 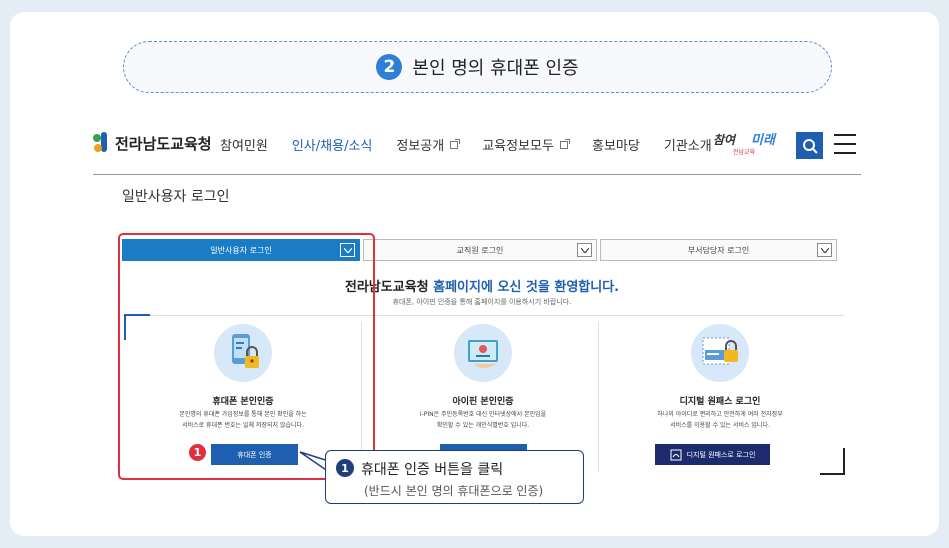 I want to click on search-button, so click(x=809, y=145).